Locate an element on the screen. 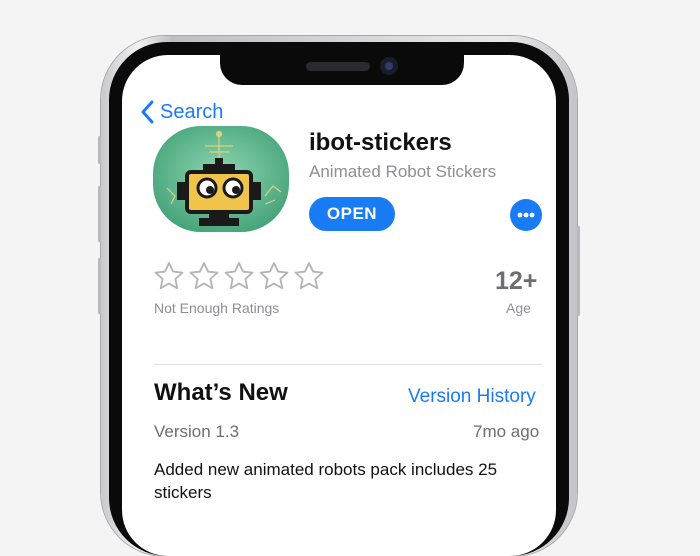 This screenshot has width=700, height=556. app-title: ibot-stickers is located at coordinates (380, 142).